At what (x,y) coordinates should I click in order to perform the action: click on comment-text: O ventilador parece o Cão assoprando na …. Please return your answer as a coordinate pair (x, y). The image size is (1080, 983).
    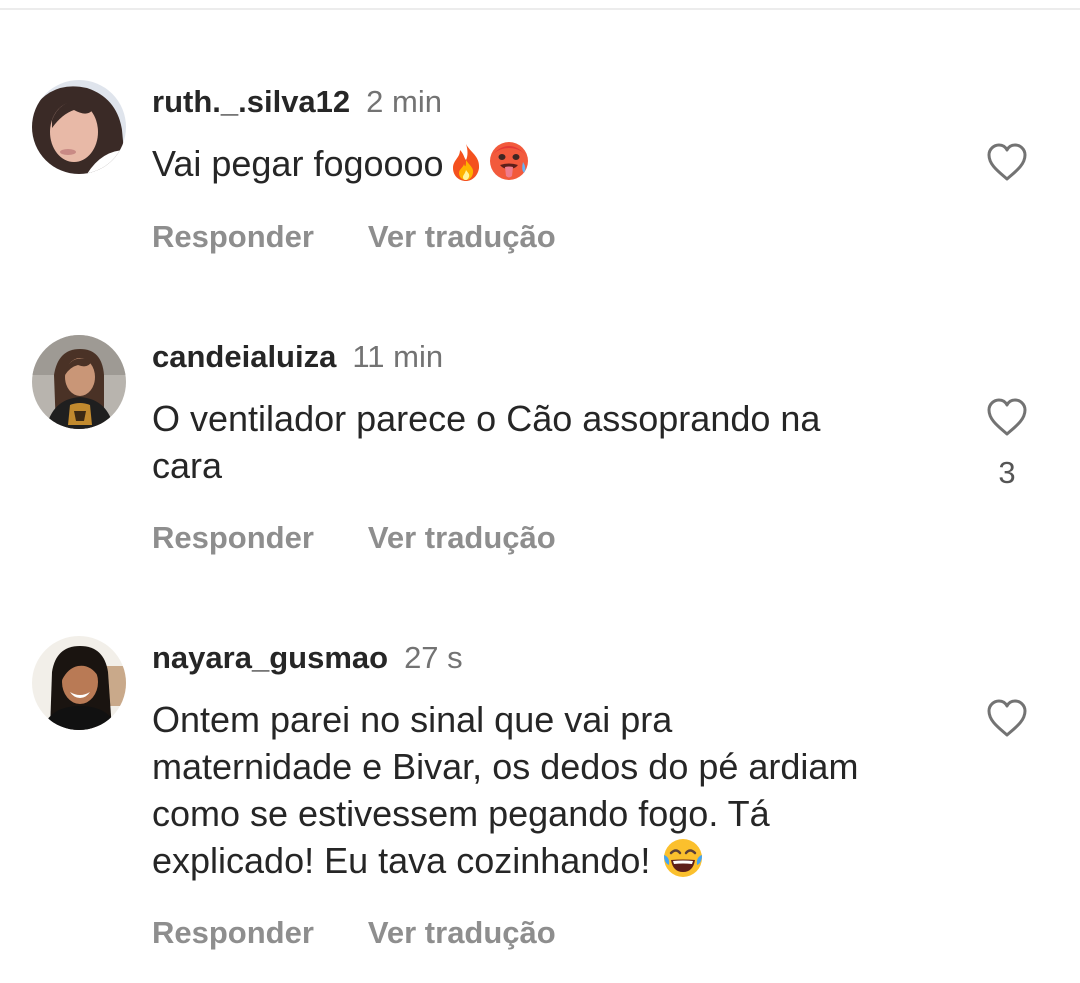
    Looking at the image, I should click on (552, 442).